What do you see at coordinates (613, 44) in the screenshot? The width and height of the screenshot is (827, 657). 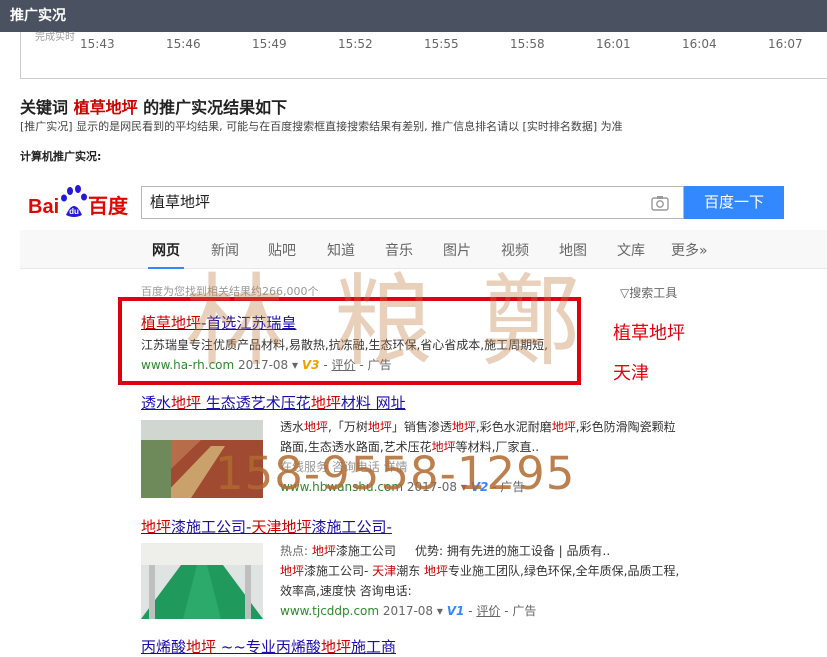 I see `timeline-tick: 16:01` at bounding box center [613, 44].